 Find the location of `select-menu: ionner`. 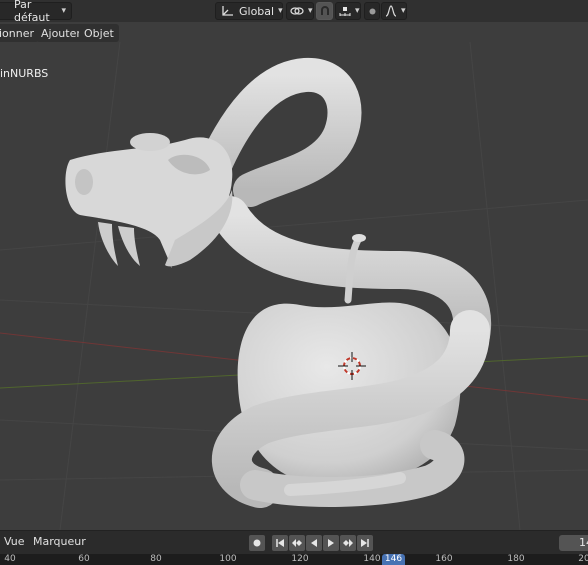

select-menu: ionner is located at coordinates (20, 33).